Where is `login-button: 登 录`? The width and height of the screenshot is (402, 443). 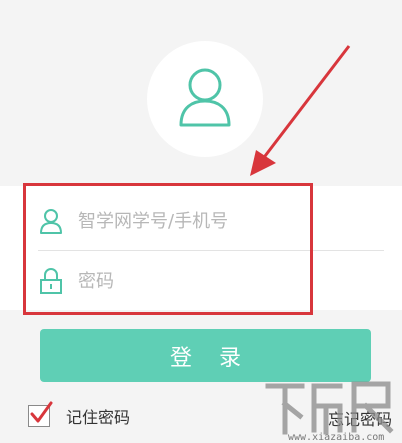
login-button: 登 录 is located at coordinates (205, 355).